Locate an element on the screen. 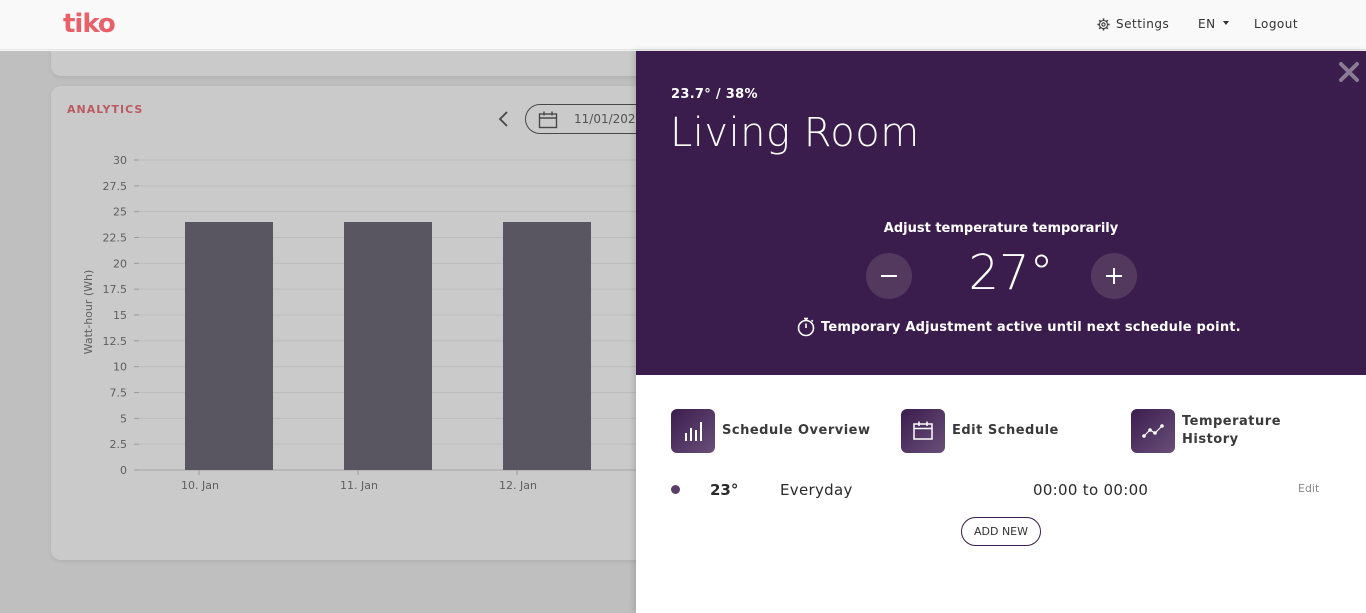 The height and width of the screenshot is (613, 1366). schedule-overview-label: Schedule Overview is located at coordinates (796, 430).